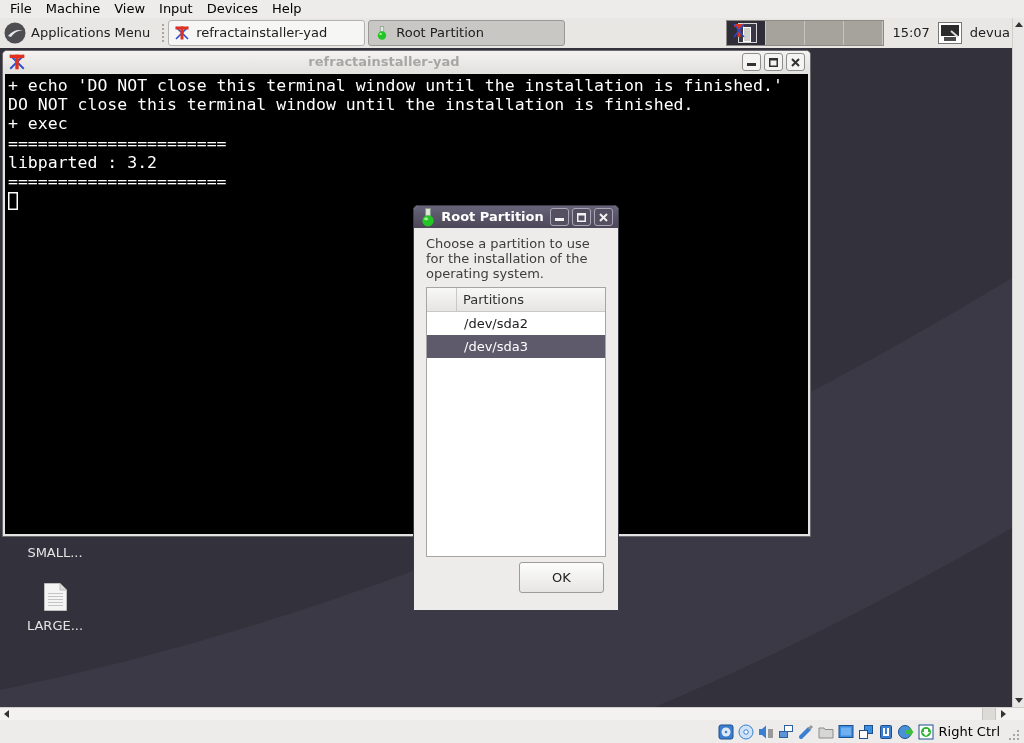 This screenshot has height=743, width=1024. I want to click on arrow-down-icon, so click(1018, 700).